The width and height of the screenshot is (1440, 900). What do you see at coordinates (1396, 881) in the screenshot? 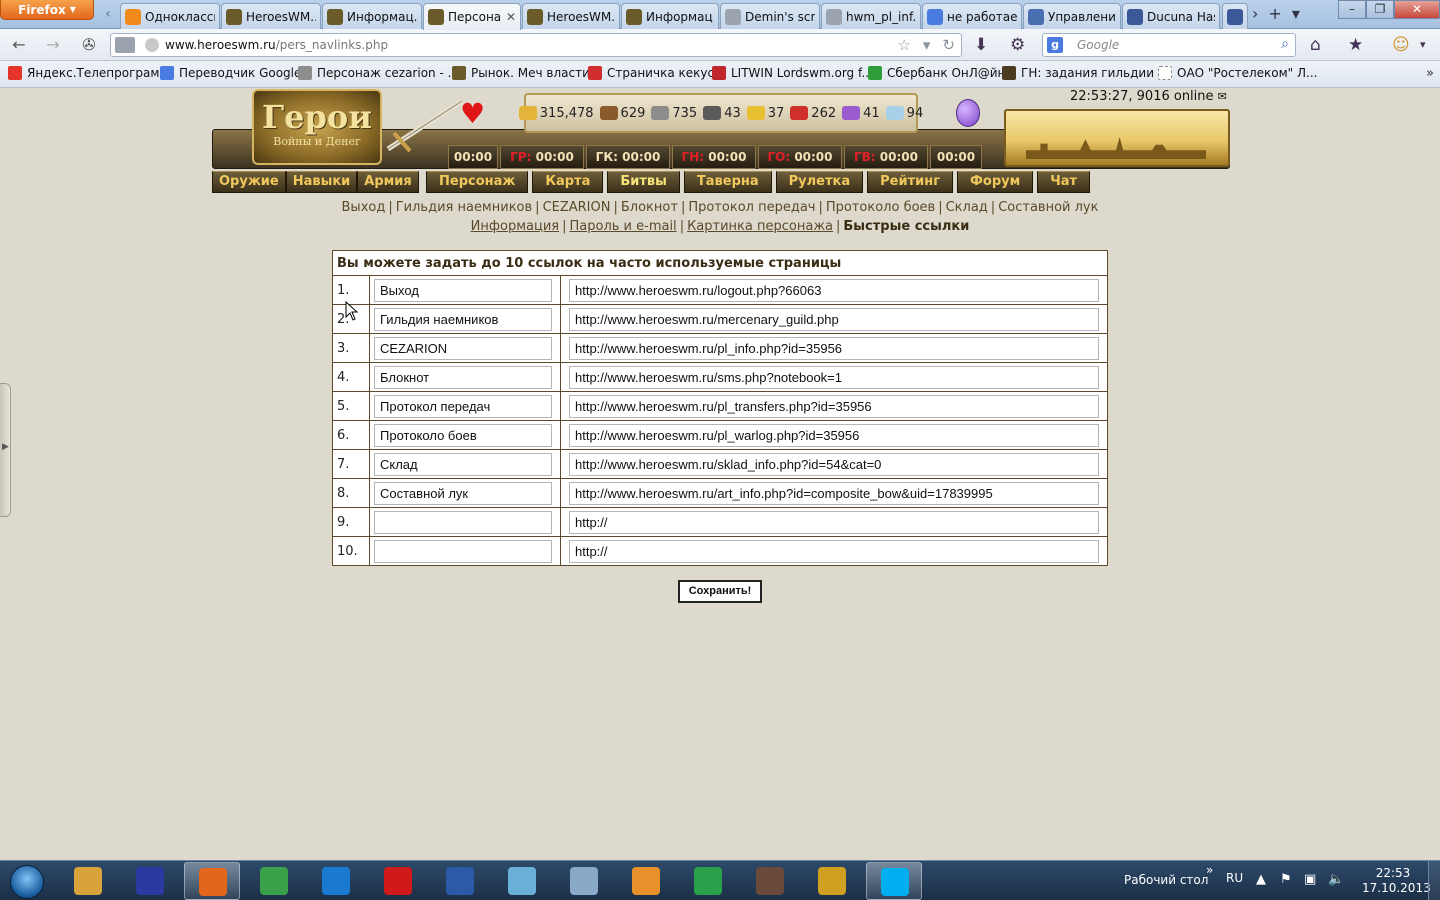
I see `clock: 22:53 17.10.2013` at bounding box center [1396, 881].